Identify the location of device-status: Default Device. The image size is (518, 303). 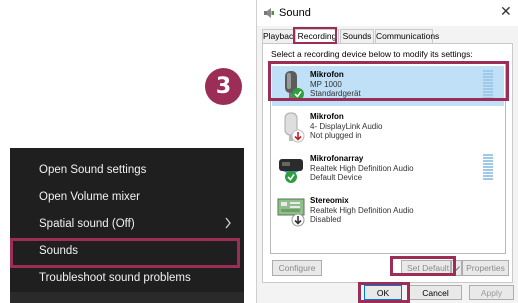
(336, 177).